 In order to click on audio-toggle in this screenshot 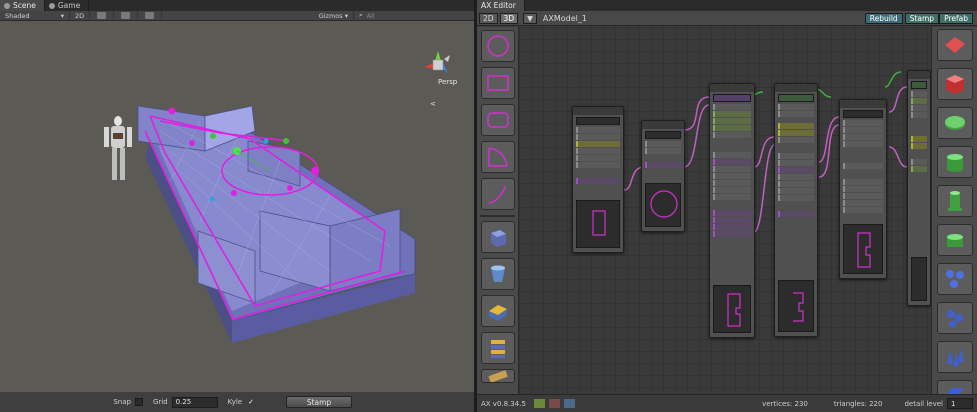, I will do `click(126, 15)`.